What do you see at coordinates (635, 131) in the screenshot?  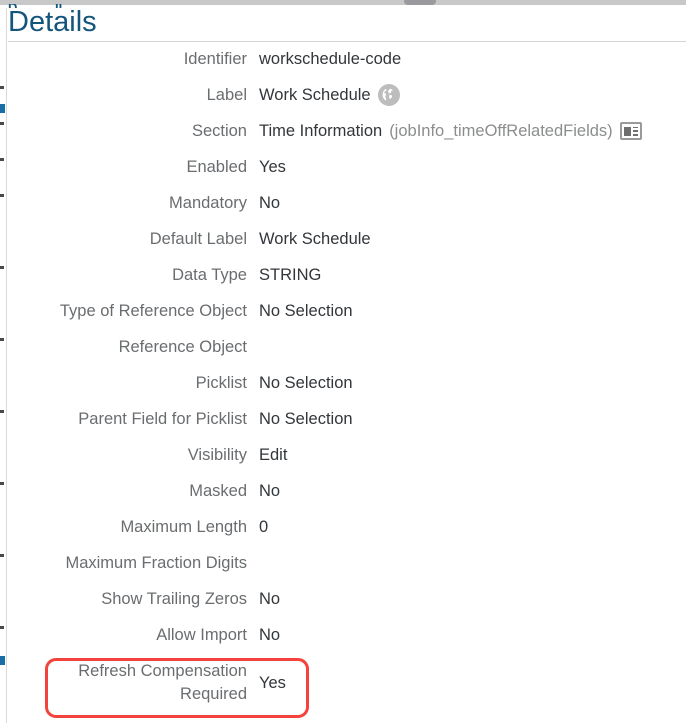 I see `detail-view-icon-lines` at bounding box center [635, 131].